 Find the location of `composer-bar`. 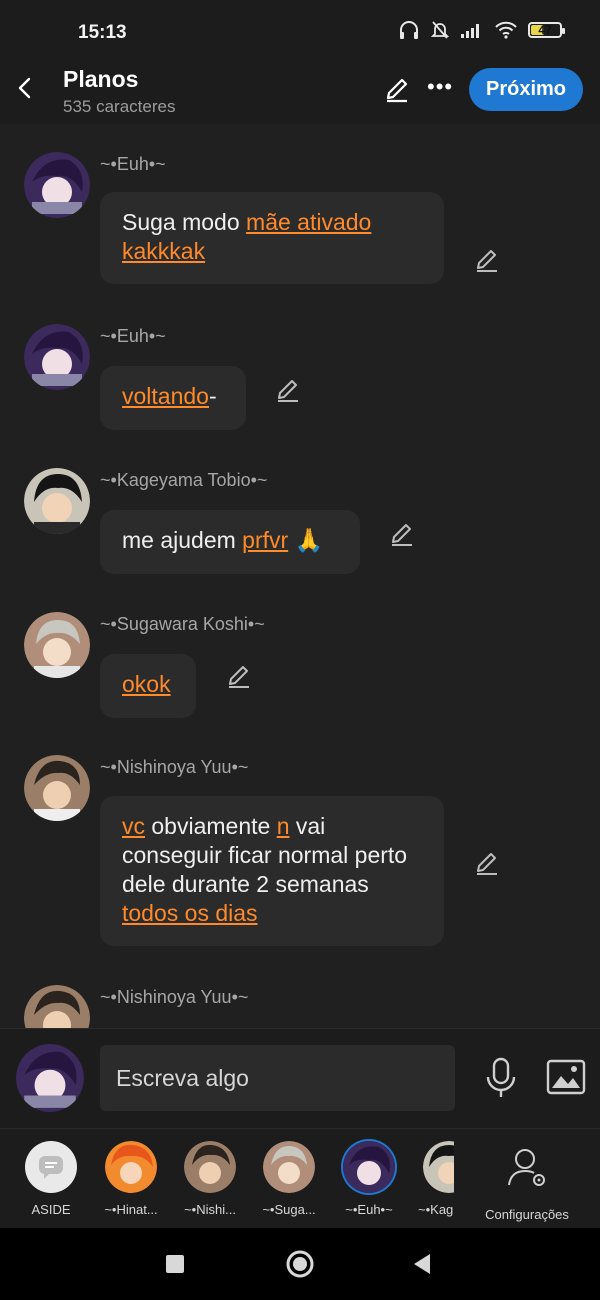

composer-bar is located at coordinates (300, 1078).